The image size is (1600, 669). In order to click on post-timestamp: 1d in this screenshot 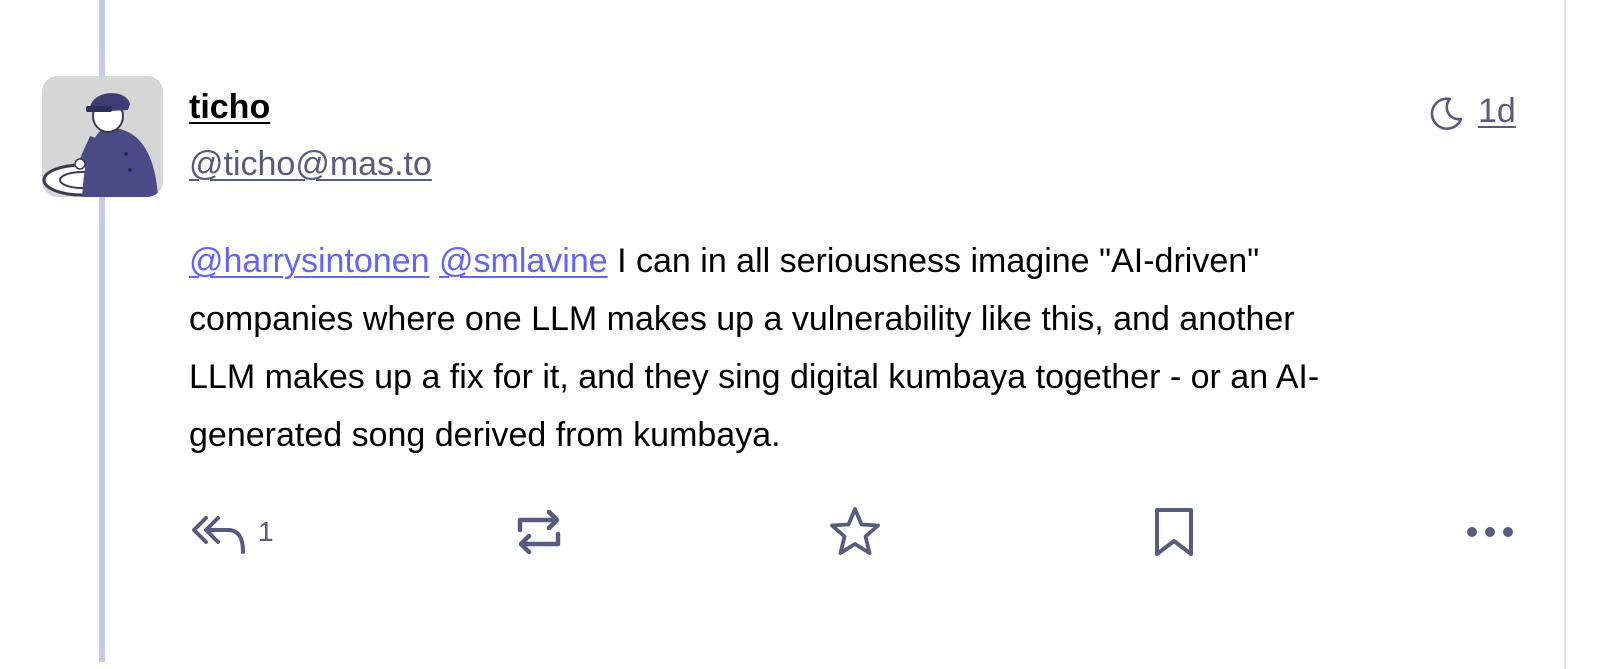, I will do `click(1497, 111)`.